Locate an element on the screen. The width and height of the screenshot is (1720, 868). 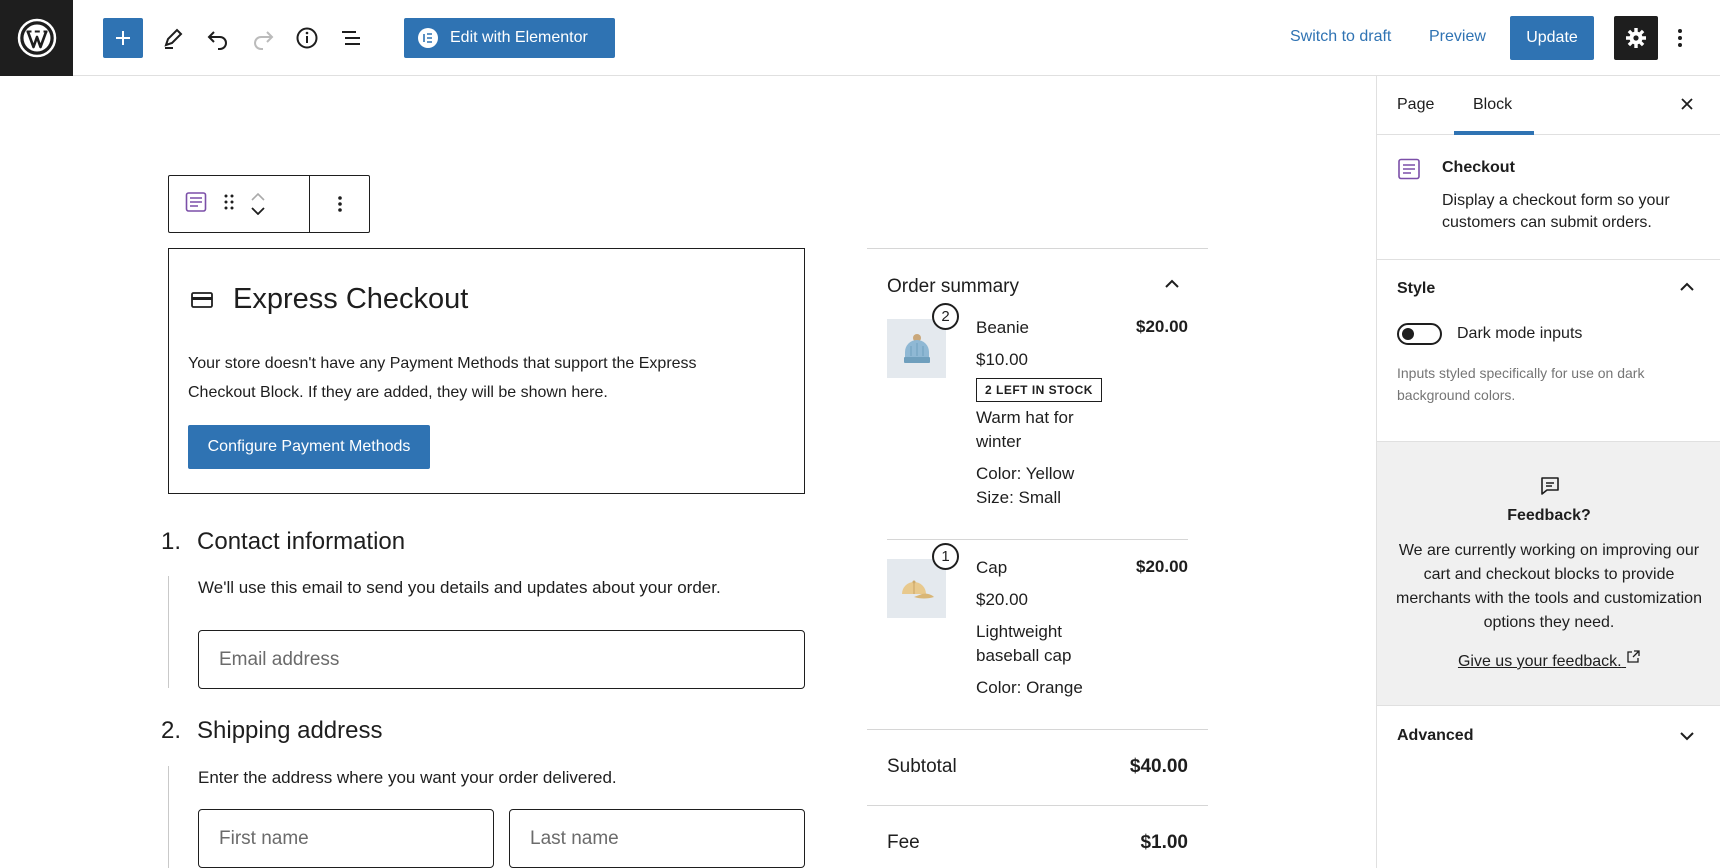
give-feedback-label: Give us your feedback. is located at coordinates (1539, 661).